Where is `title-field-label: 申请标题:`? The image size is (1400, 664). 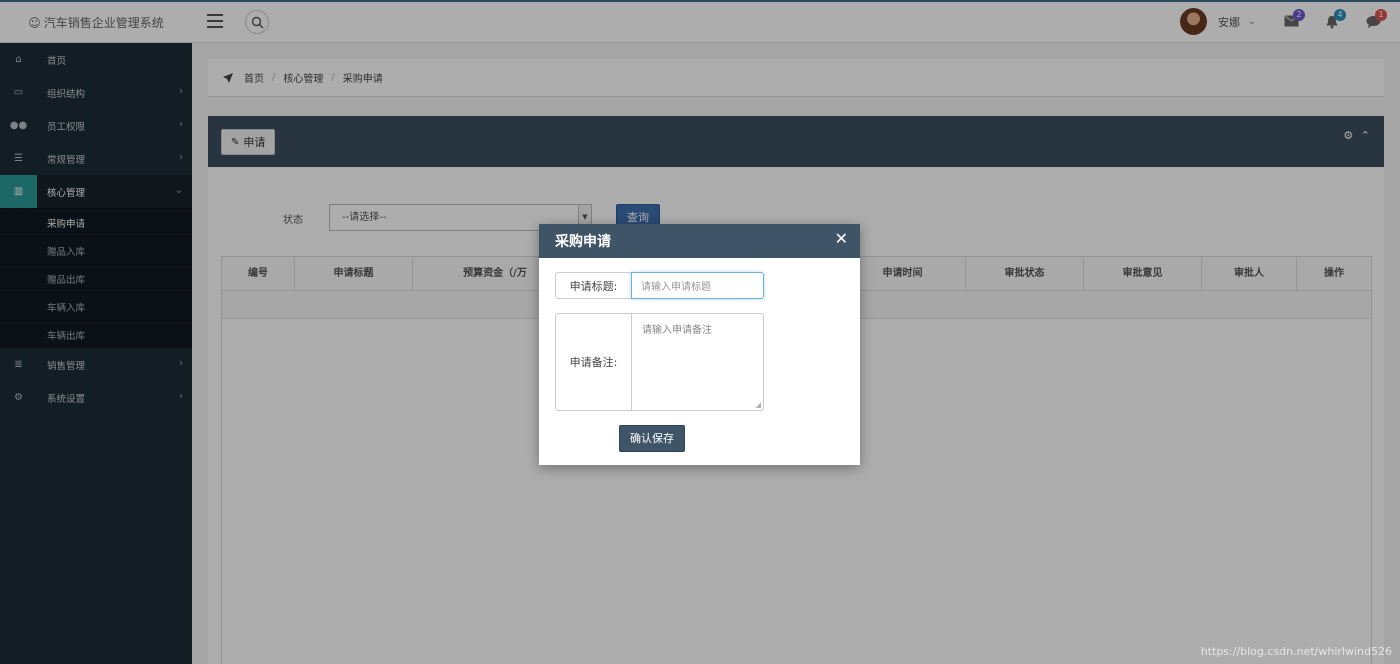
title-field-label: 申请标题: is located at coordinates (593, 285).